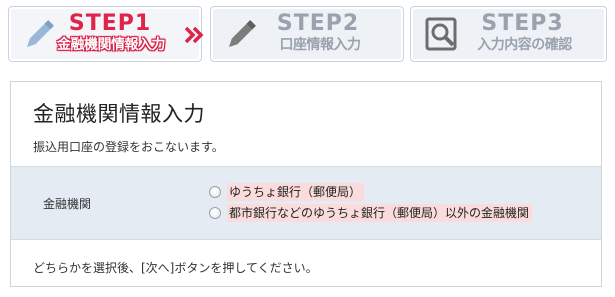  What do you see at coordinates (110, 23) in the screenshot?
I see `step-number: STEP1` at bounding box center [110, 23].